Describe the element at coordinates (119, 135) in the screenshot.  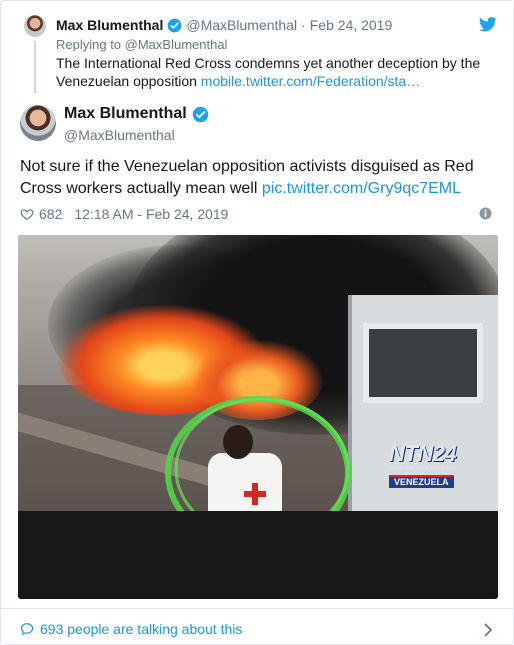
I see `author-handle: @MaxBlumenthal` at that location.